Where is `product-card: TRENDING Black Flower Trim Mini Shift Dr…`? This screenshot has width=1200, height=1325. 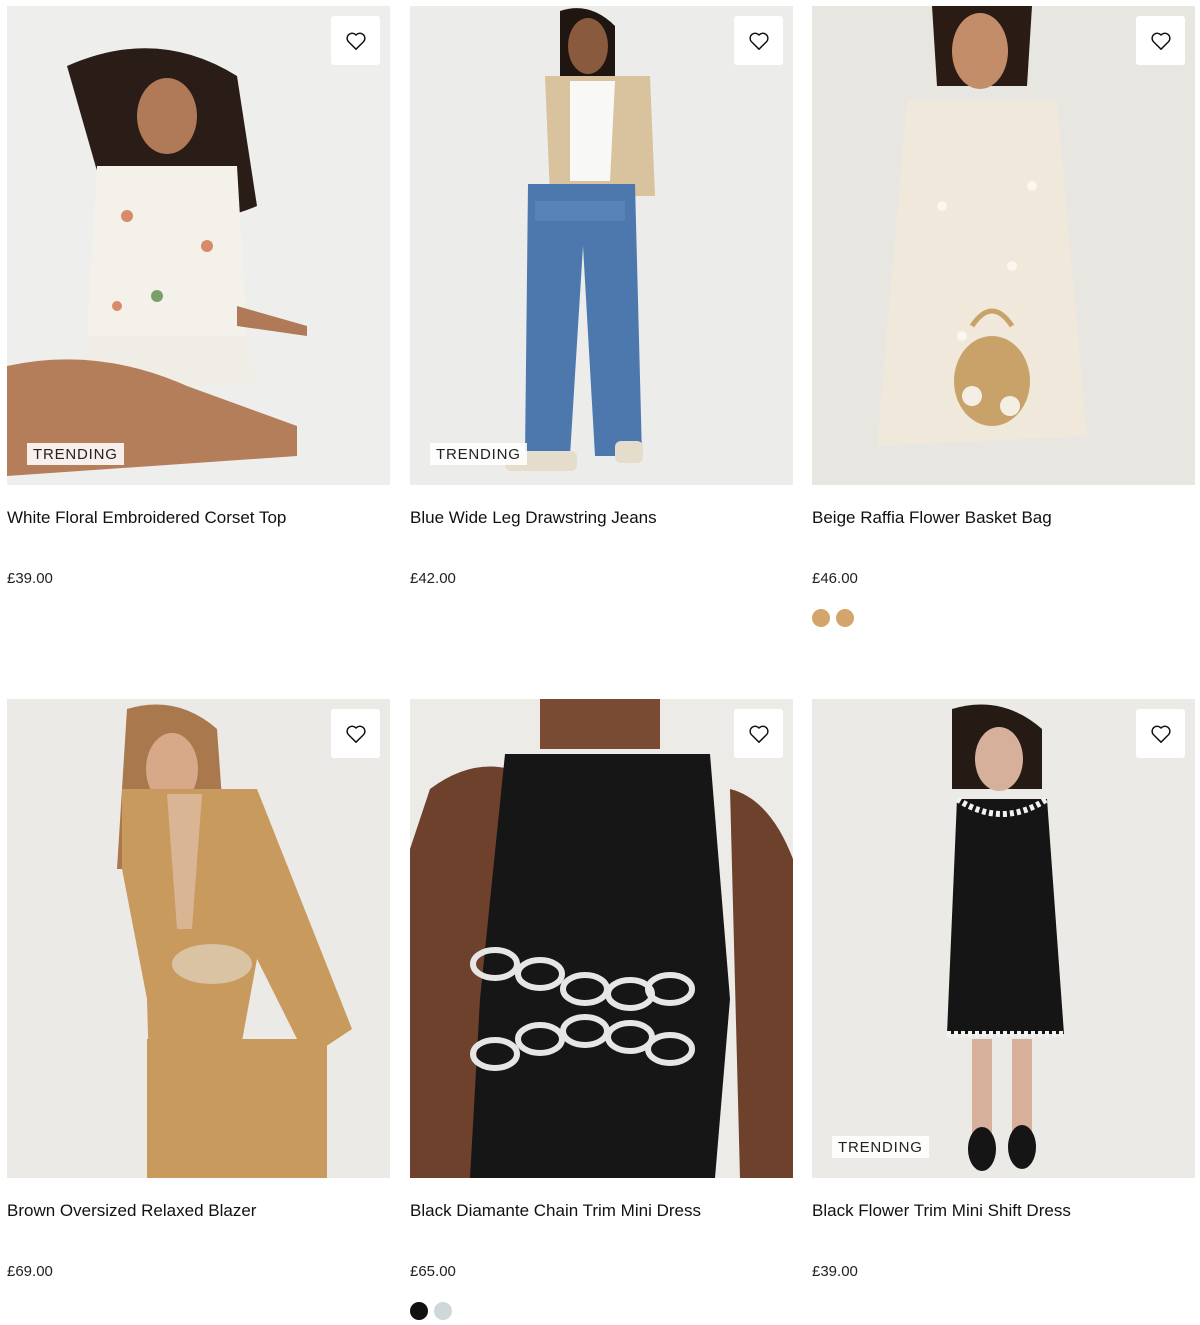 product-card: TRENDING Black Flower Trim Mini Shift Dr… is located at coordinates (1003, 989).